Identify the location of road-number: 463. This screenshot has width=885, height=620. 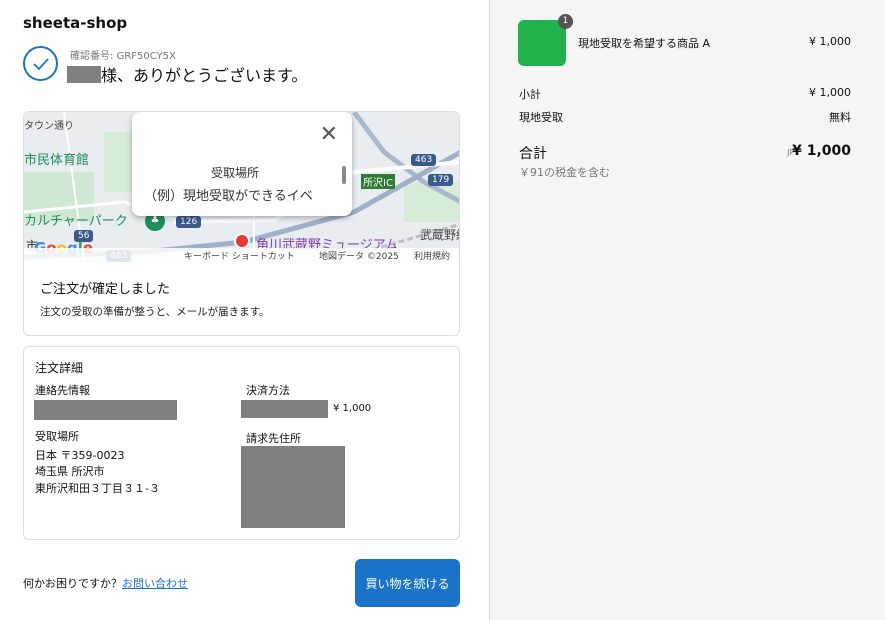
(424, 160).